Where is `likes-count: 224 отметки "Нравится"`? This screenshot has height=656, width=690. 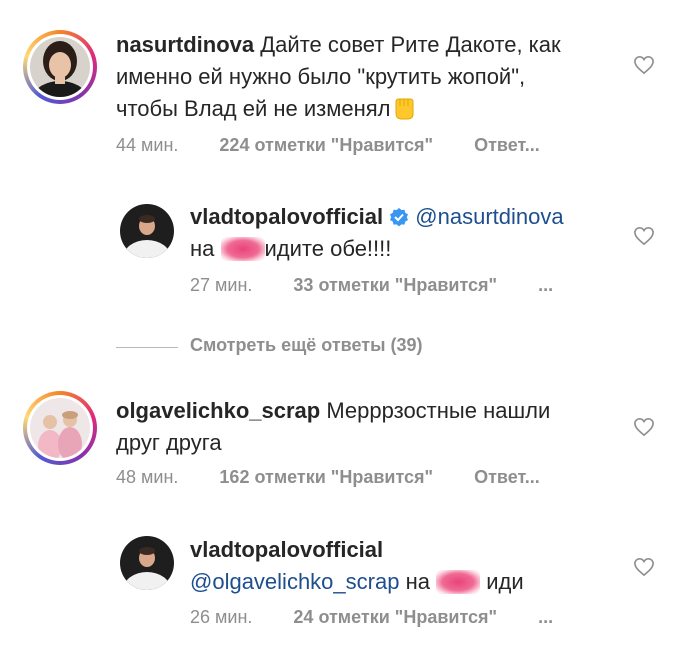
likes-count: 224 отметки "Нравится" is located at coordinates (326, 145).